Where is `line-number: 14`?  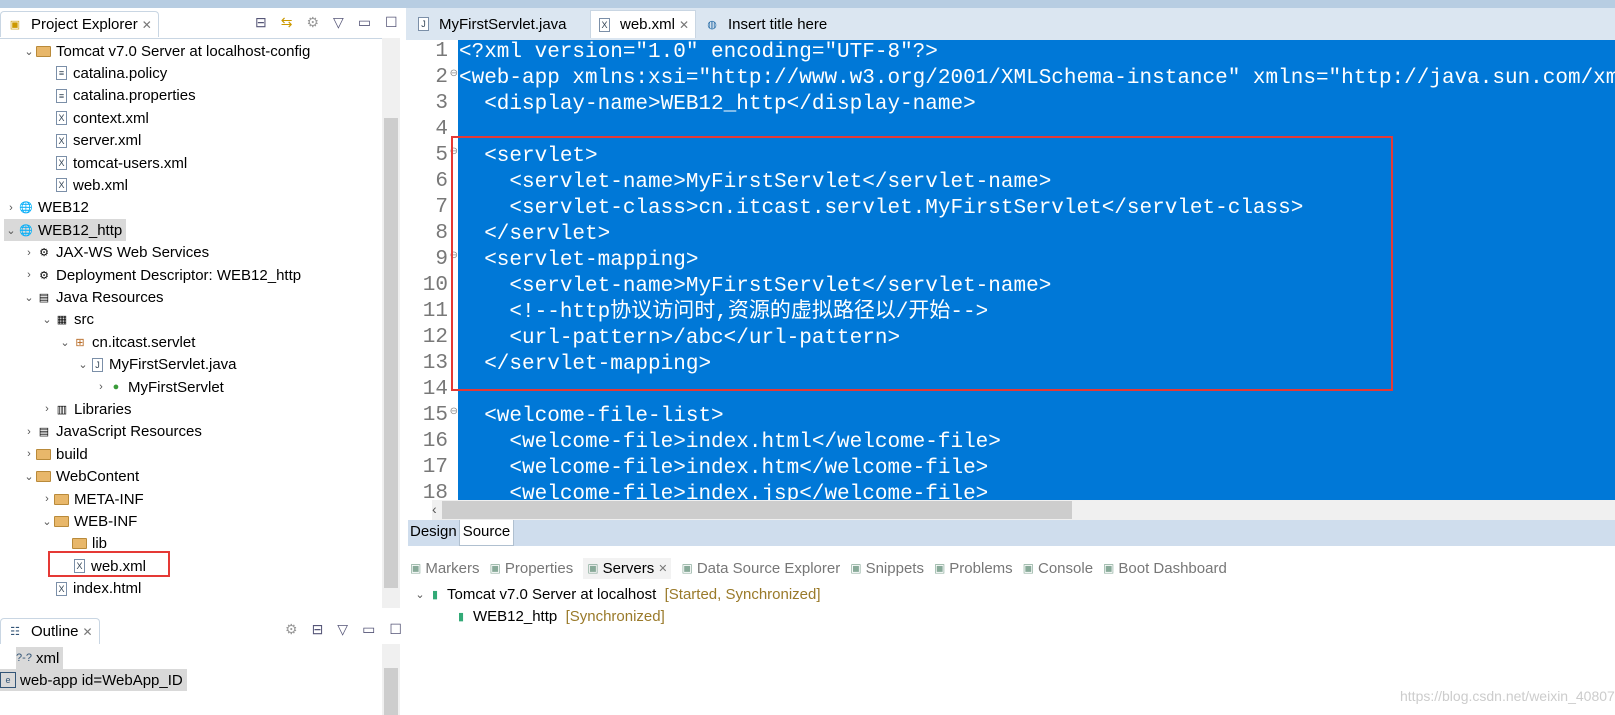
line-number: 14 is located at coordinates (435, 389).